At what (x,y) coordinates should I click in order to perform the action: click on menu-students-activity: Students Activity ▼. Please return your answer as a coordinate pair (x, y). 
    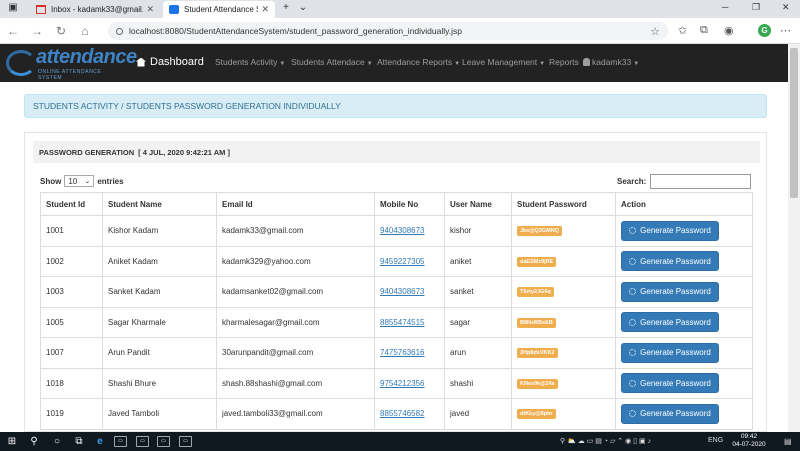
    Looking at the image, I should click on (250, 62).